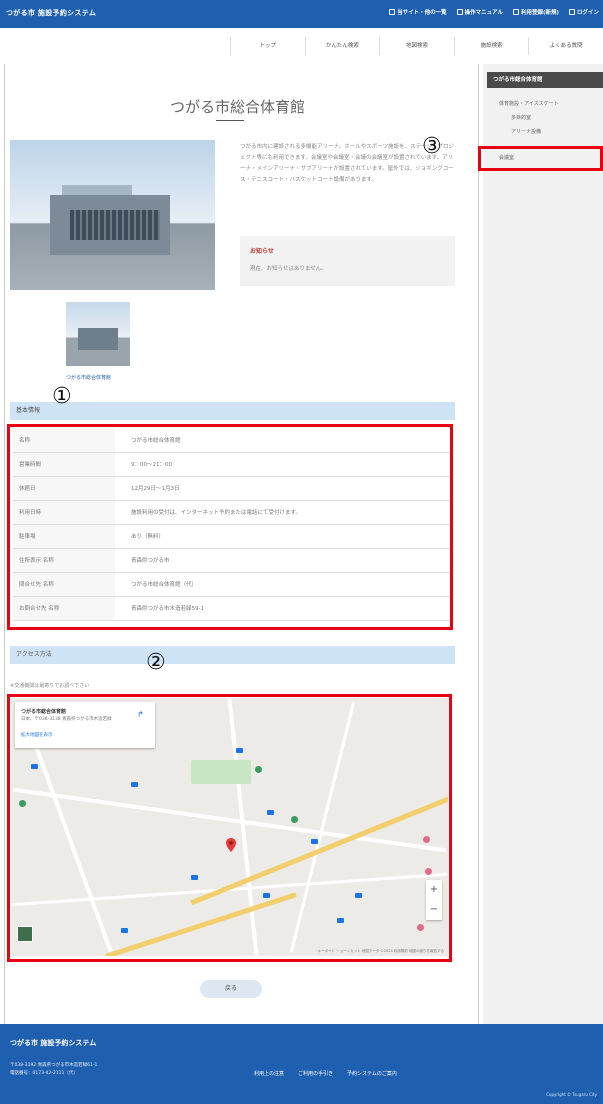  What do you see at coordinates (230, 120) in the screenshot?
I see `title-divider` at bounding box center [230, 120].